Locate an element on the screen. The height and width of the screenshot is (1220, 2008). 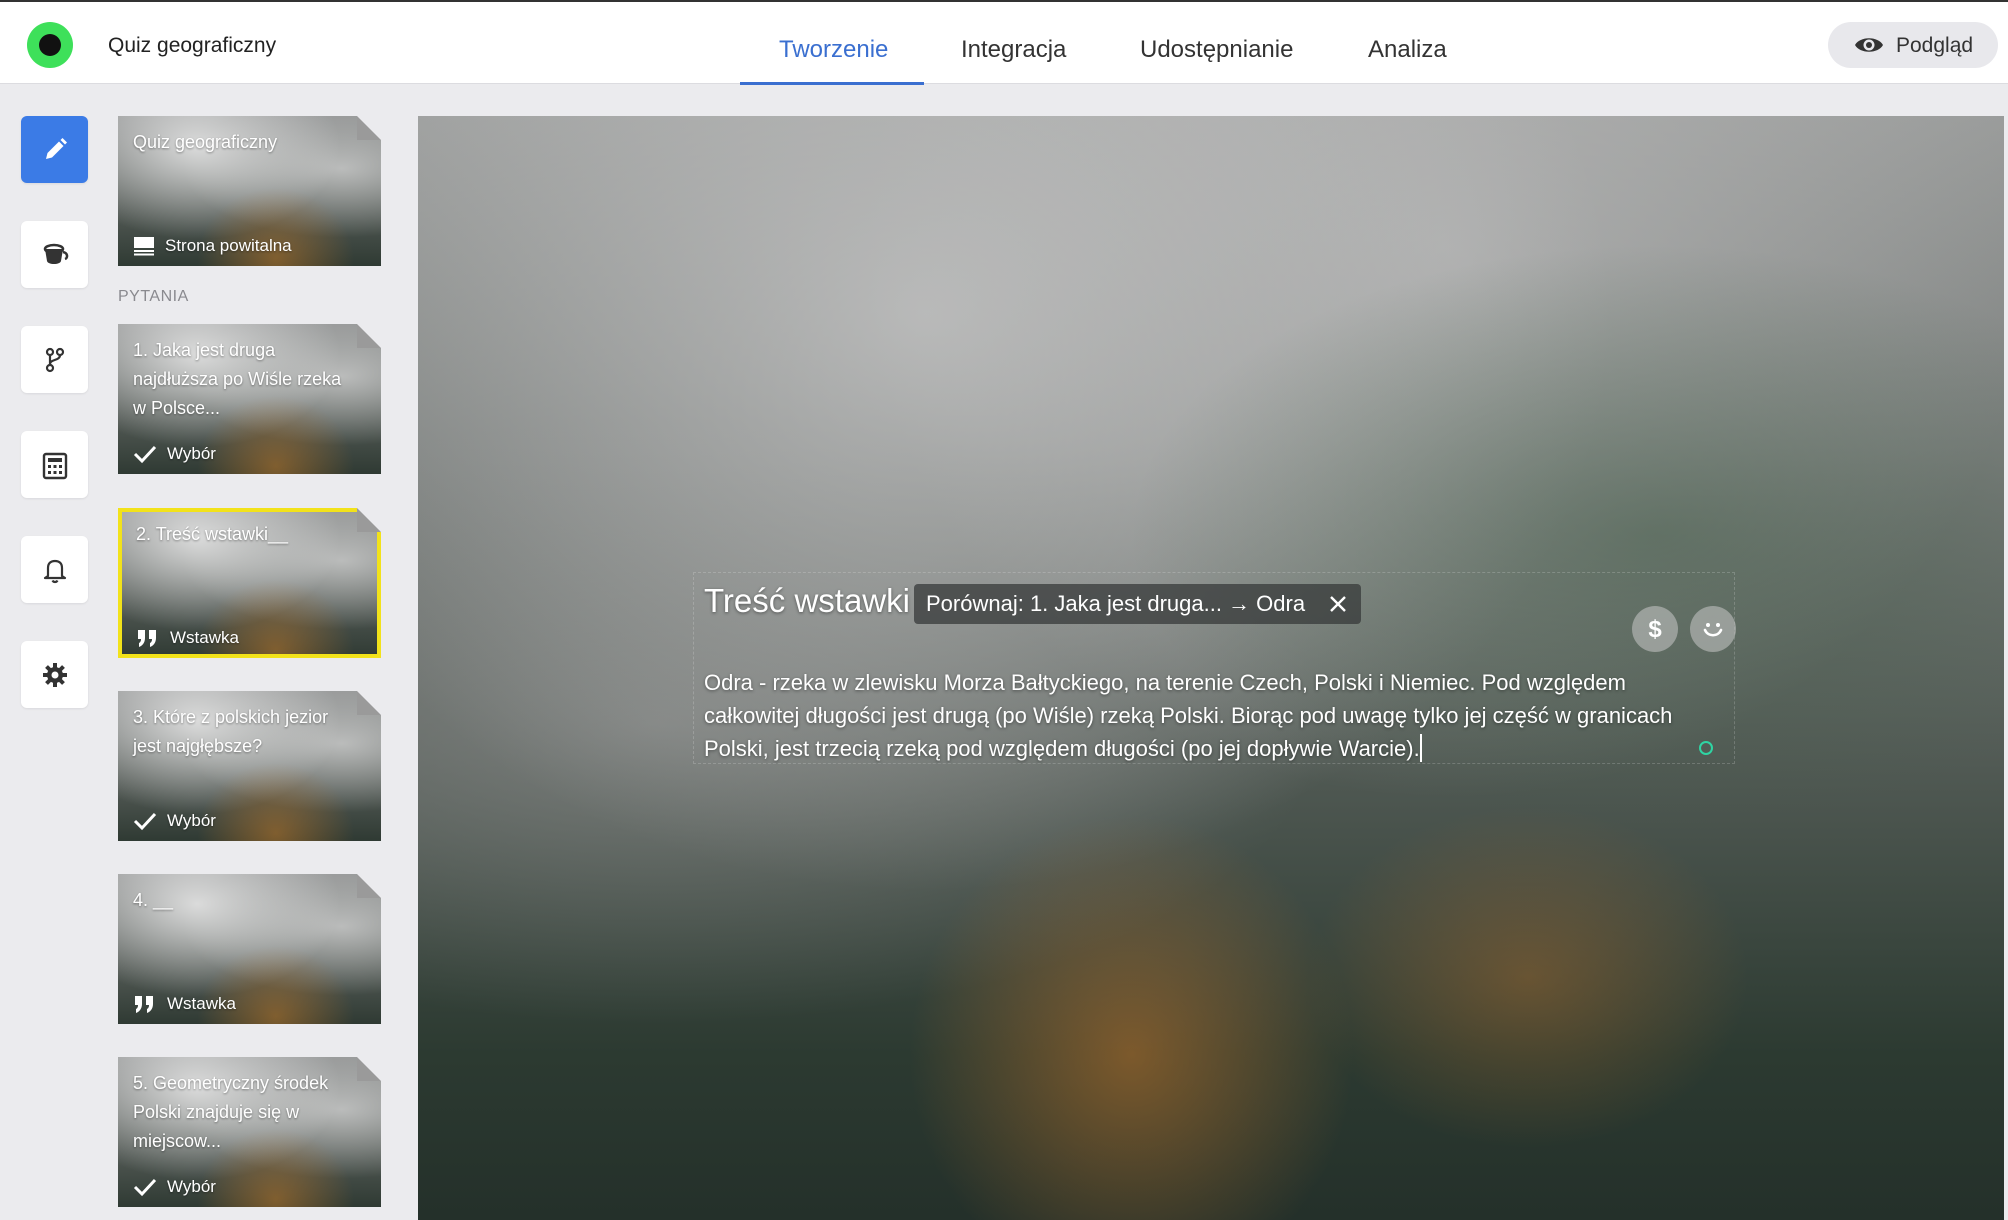
branch-icon is located at coordinates (54, 359).